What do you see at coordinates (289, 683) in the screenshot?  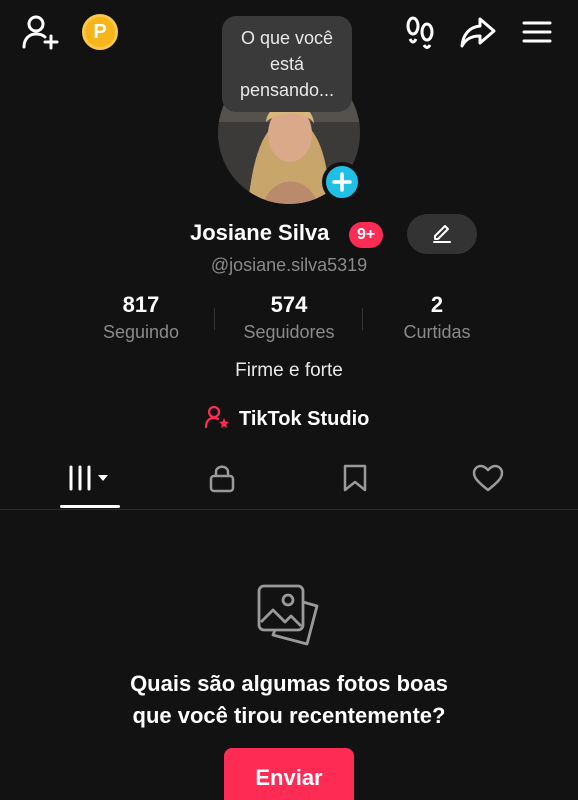 I see `empty-title-line1: Quais são algumas fotos boas` at bounding box center [289, 683].